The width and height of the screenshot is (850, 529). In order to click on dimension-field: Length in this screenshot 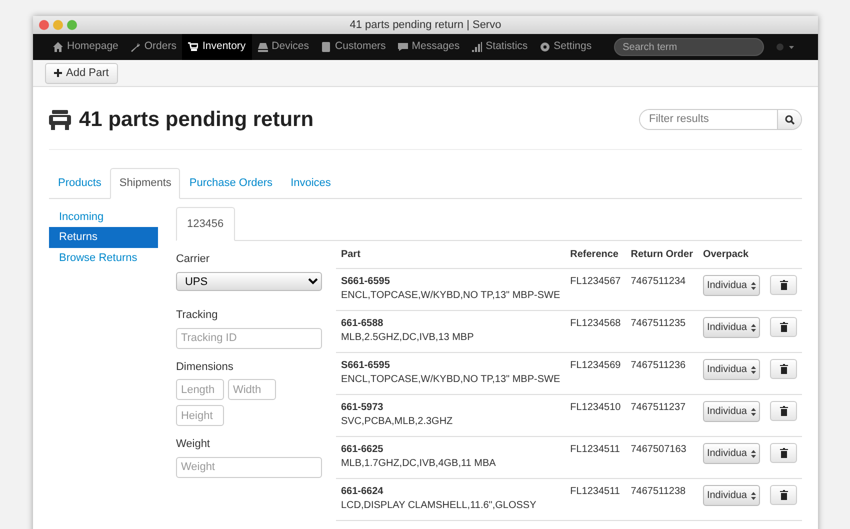, I will do `click(200, 389)`.